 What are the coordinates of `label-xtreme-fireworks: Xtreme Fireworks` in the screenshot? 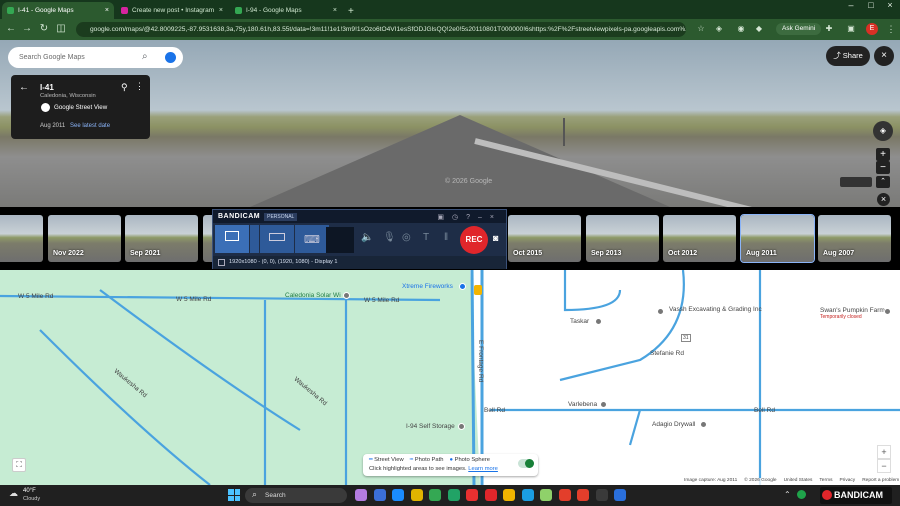 It's located at (427, 286).